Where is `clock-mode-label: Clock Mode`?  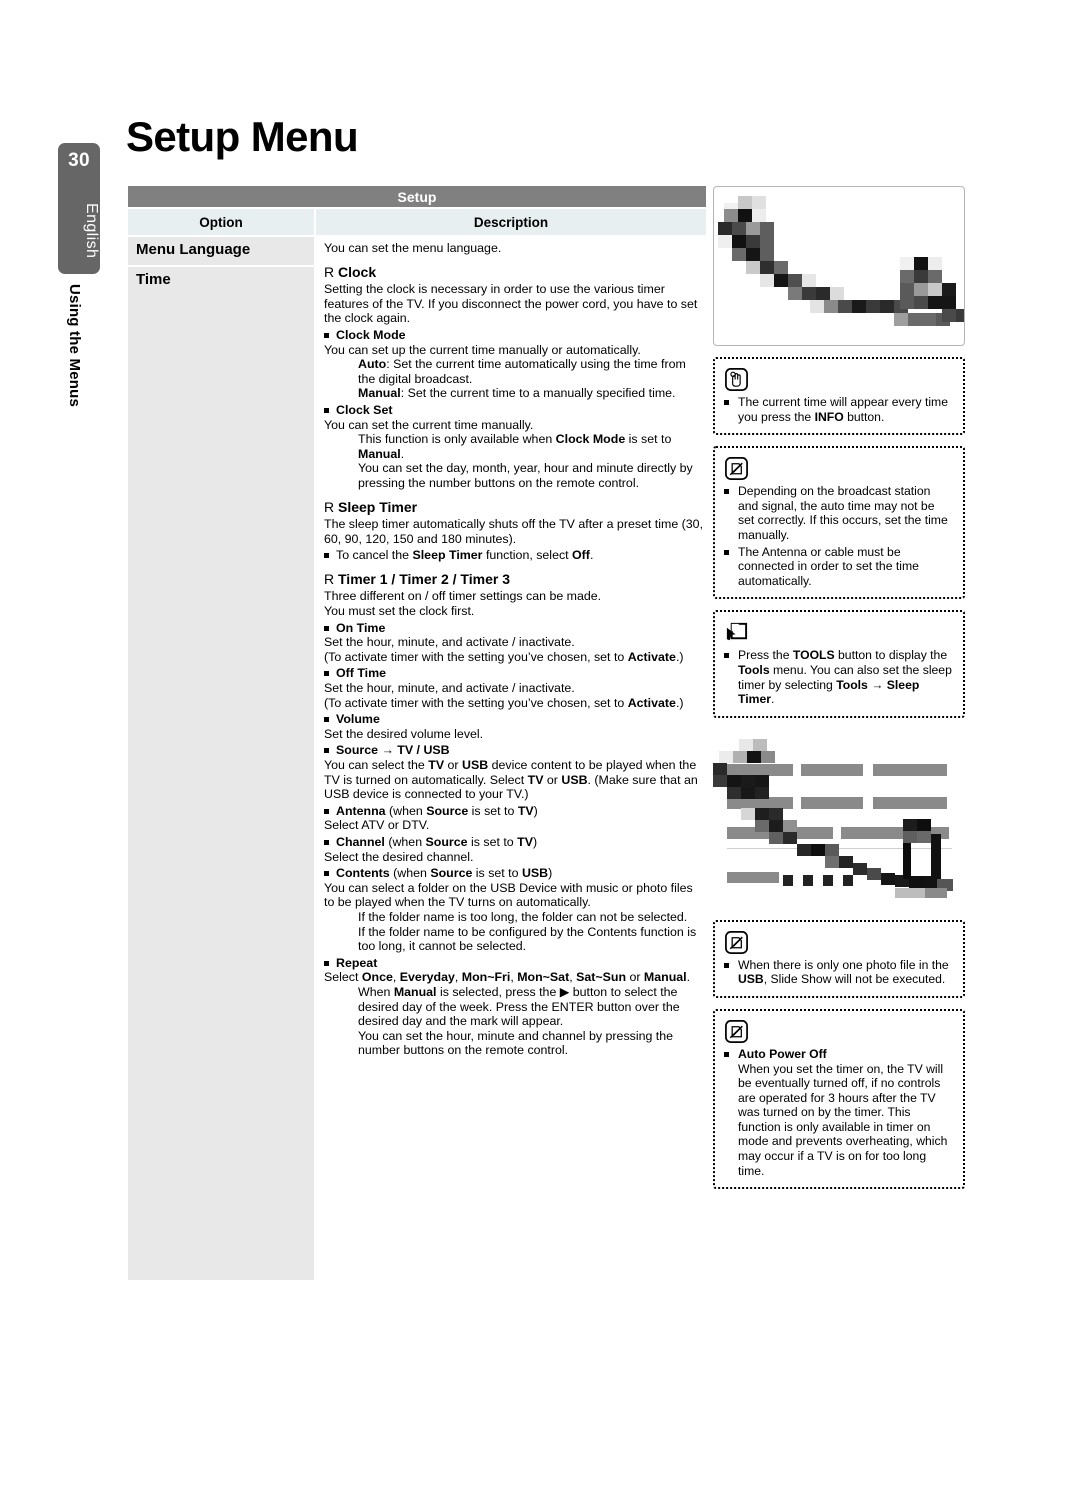
clock-mode-label: Clock Mode is located at coordinates (371, 334).